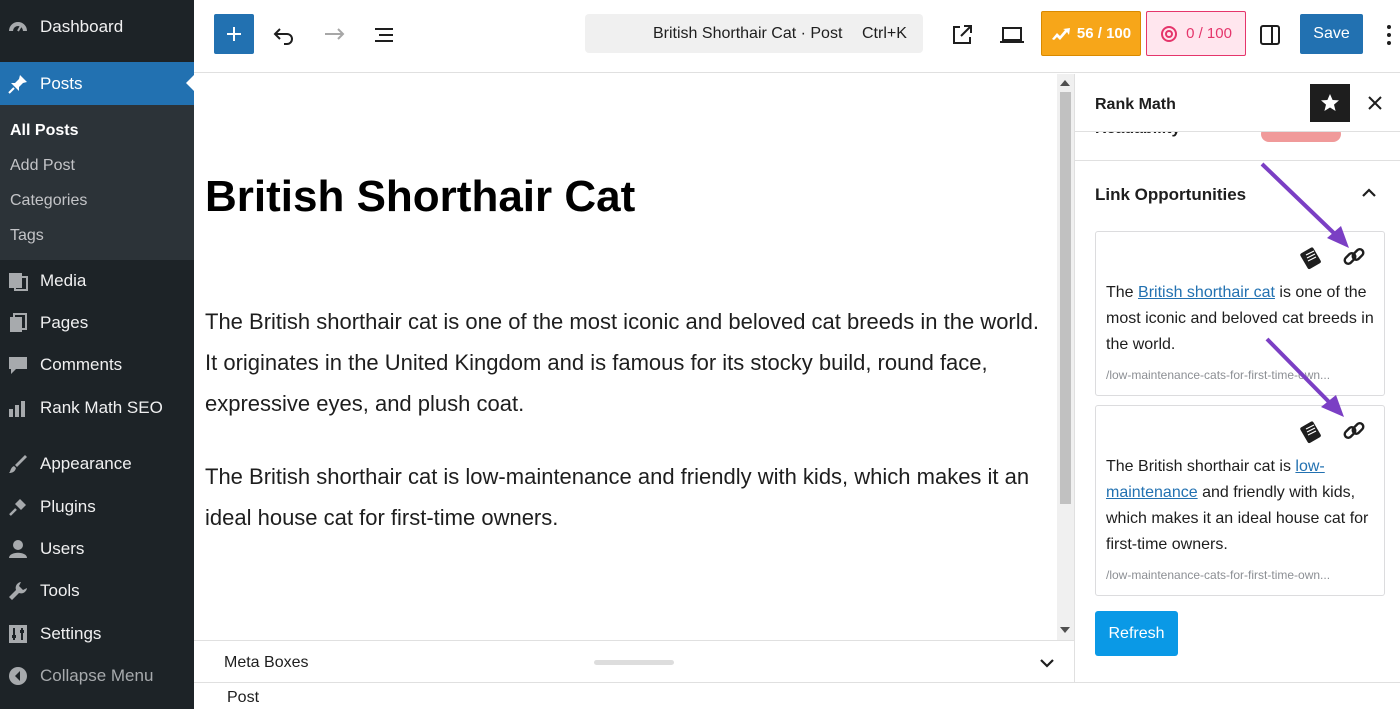 This screenshot has height=709, width=1400. I want to click on rank-math-icon, so click(18, 408).